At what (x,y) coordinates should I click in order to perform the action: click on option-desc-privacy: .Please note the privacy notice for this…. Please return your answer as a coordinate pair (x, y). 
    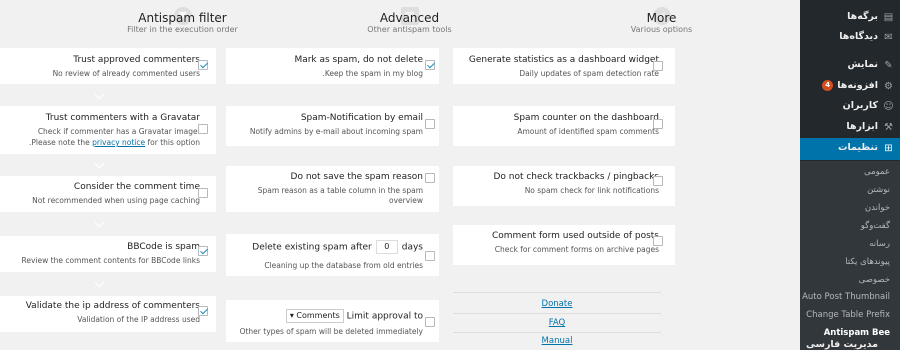
    Looking at the image, I should click on (114, 142).